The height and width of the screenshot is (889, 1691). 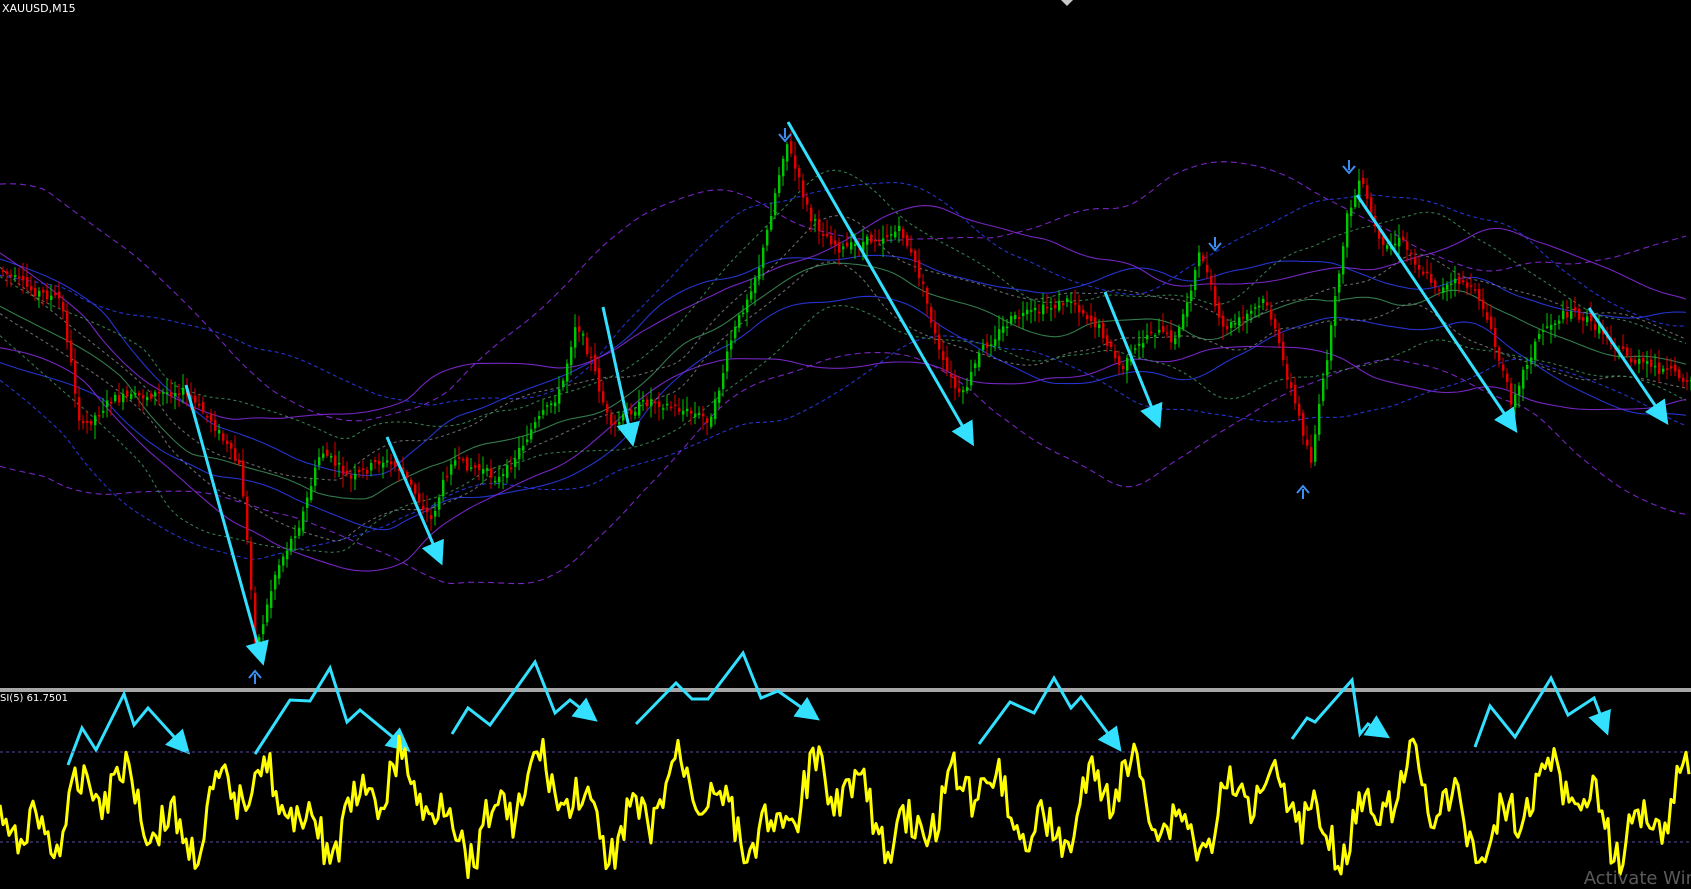 I want to click on chart-shift-marker, so click(x=1067, y=3).